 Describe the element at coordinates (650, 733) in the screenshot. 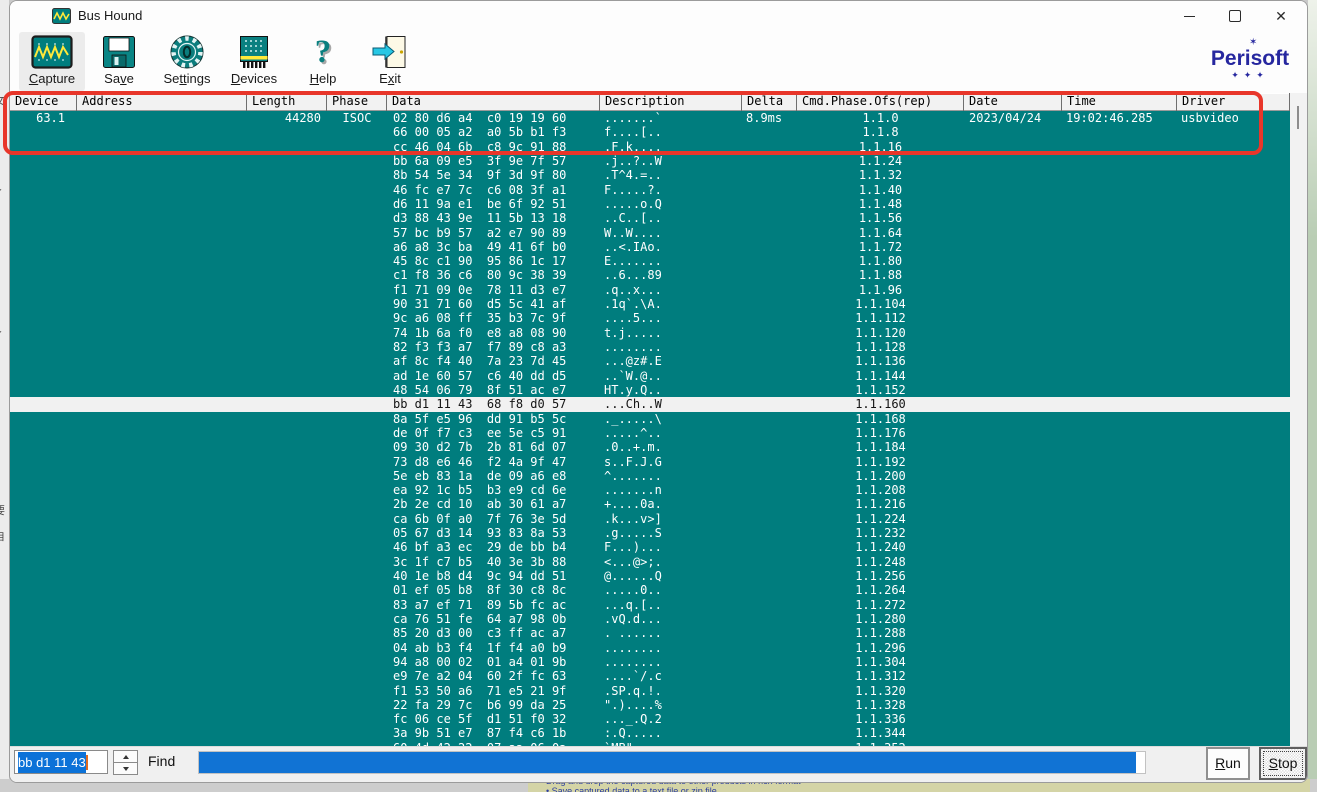

I see `table-row: 3a 9b 51 e7 87 f4 c6 1b:.Q..... 1.1.344` at that location.